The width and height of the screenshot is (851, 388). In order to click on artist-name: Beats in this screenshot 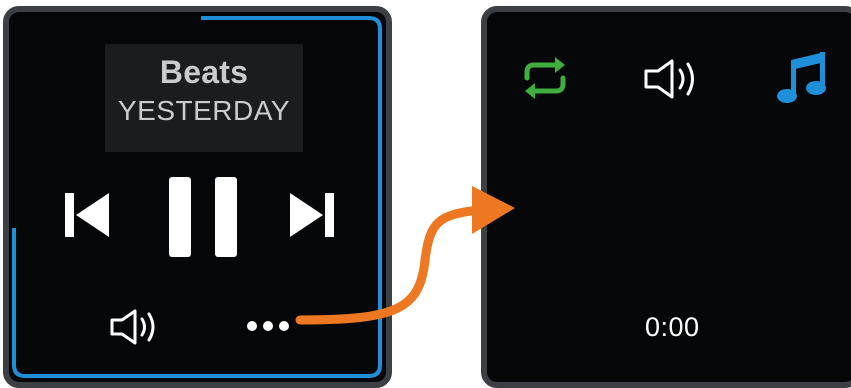, I will do `click(204, 72)`.